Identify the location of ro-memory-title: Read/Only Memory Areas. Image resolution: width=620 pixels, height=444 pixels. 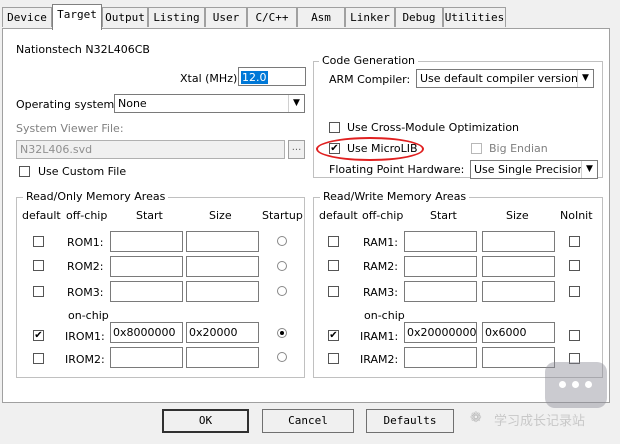
(96, 196).